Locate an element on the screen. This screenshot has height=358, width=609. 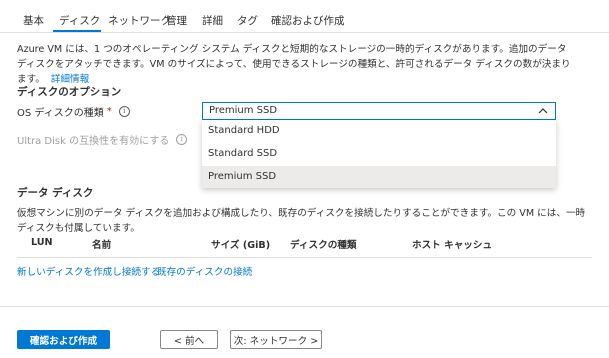
tab-advanced: 詳細 is located at coordinates (212, 23).